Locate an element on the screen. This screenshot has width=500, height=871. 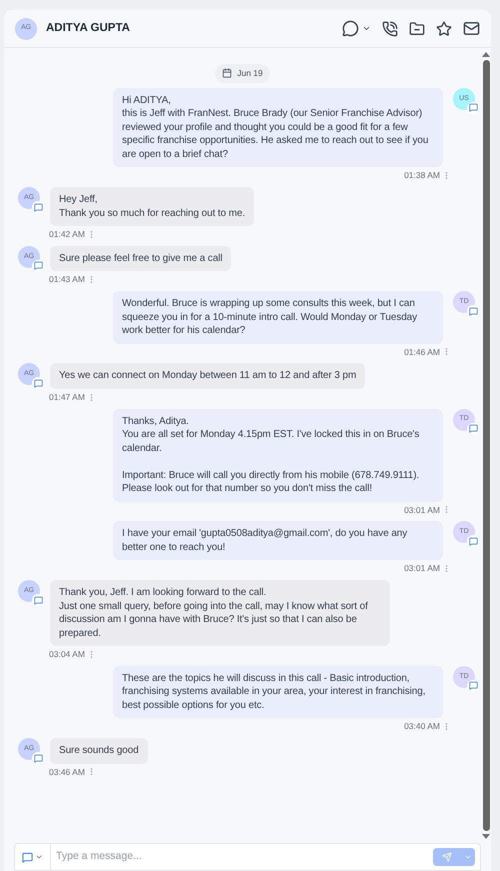
message-bubble: Yes we can connect on Monday between 11 am to 12 and after 3 pm is located at coordinates (208, 376).